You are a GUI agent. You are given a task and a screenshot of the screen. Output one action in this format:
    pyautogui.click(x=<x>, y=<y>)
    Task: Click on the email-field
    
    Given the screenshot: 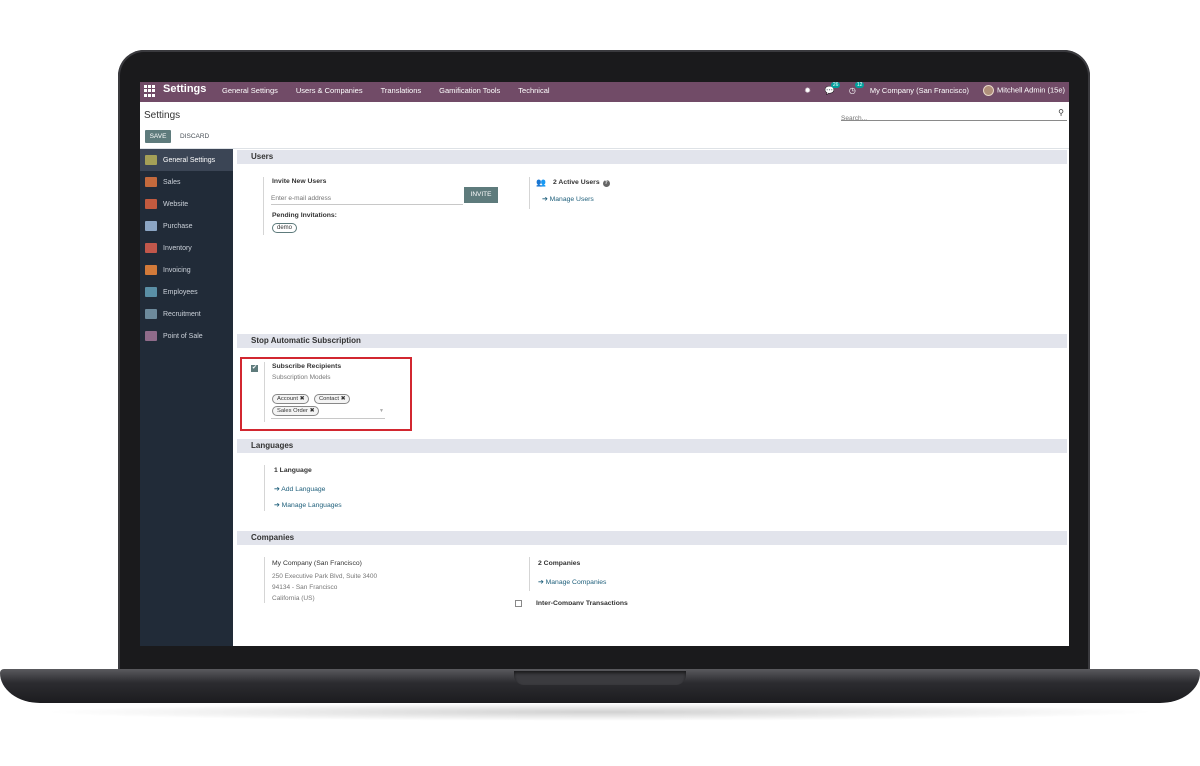 What is the action you would take?
    pyautogui.click(x=367, y=199)
    